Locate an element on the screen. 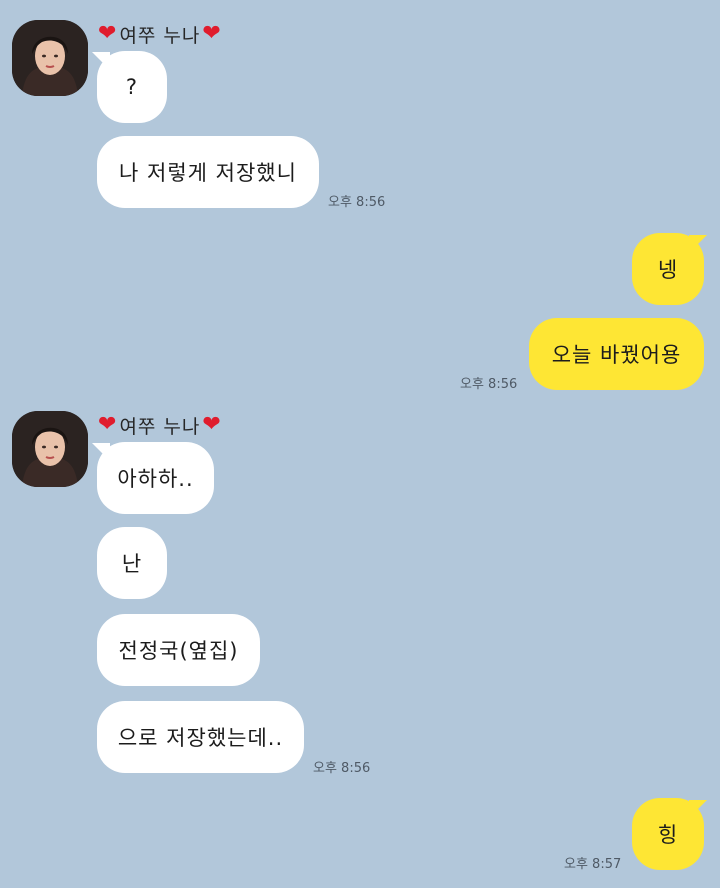 The image size is (720, 888). message-bubble: 아하하.. is located at coordinates (155, 478).